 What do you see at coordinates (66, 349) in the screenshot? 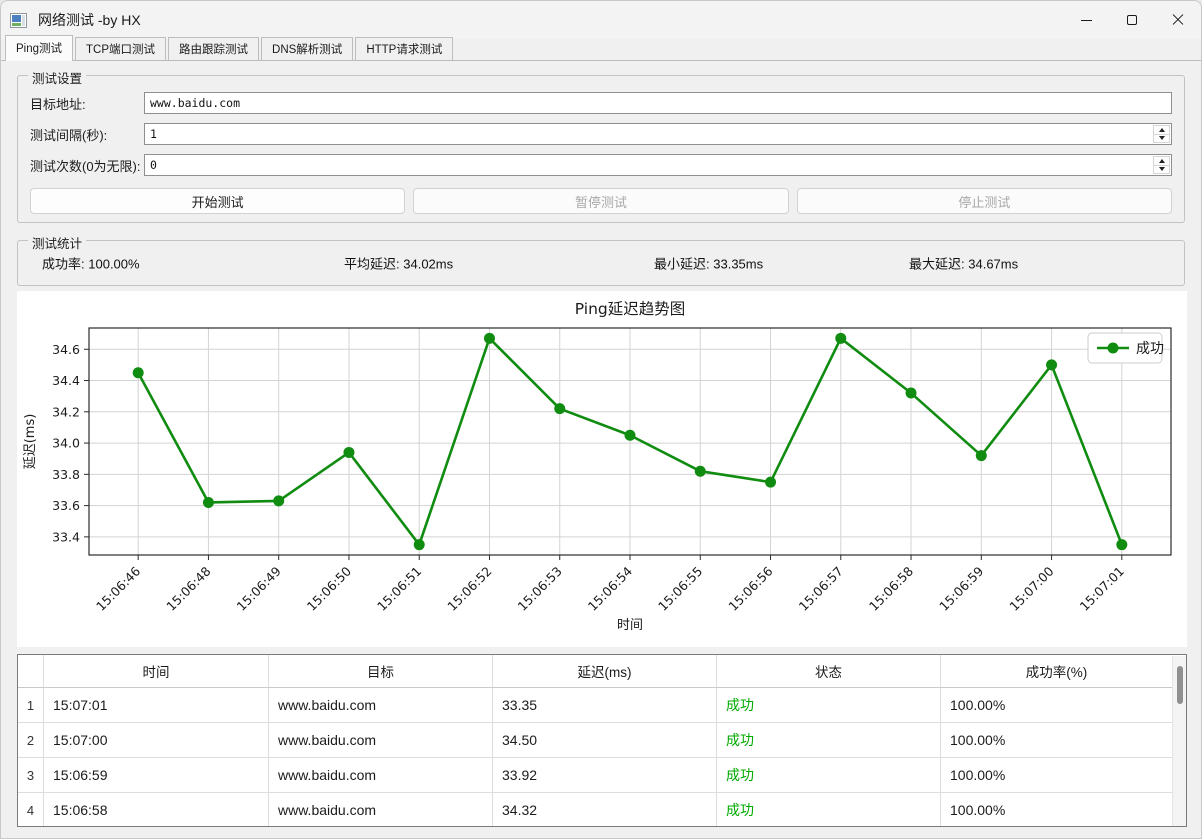
I see `svg-text: 34.6` at bounding box center [66, 349].